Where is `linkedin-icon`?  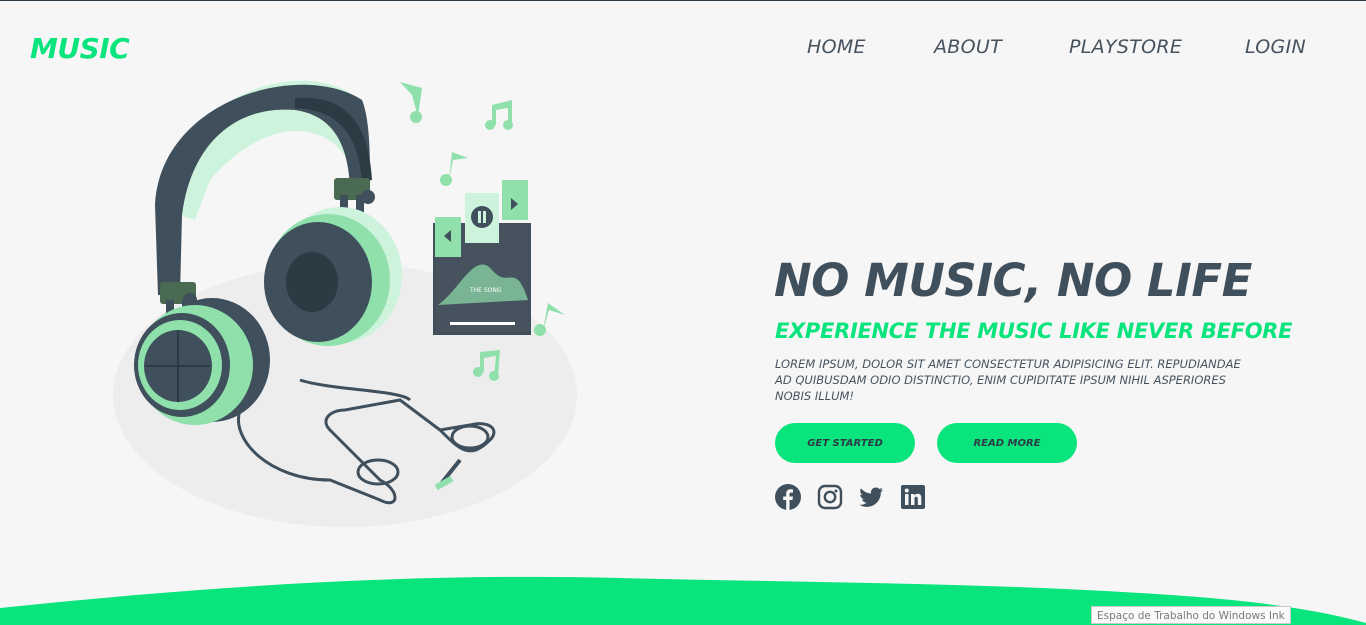 linkedin-icon is located at coordinates (913, 497).